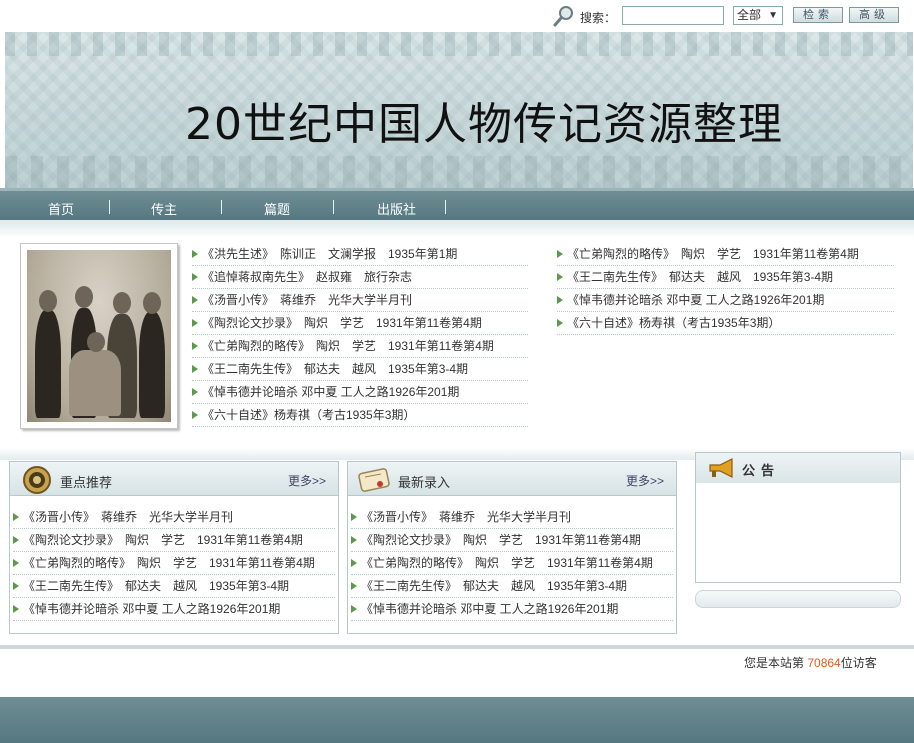  What do you see at coordinates (307, 480) in the screenshot?
I see `recommend-more-link: 更多>>` at bounding box center [307, 480].